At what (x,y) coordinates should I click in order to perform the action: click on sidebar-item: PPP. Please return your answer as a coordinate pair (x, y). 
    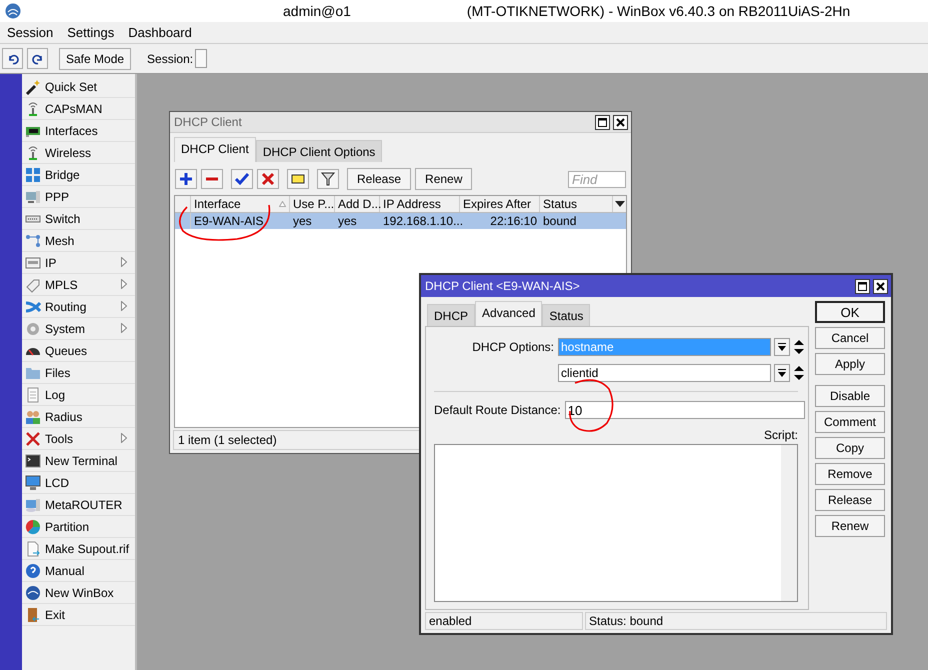
    Looking at the image, I should click on (78, 197).